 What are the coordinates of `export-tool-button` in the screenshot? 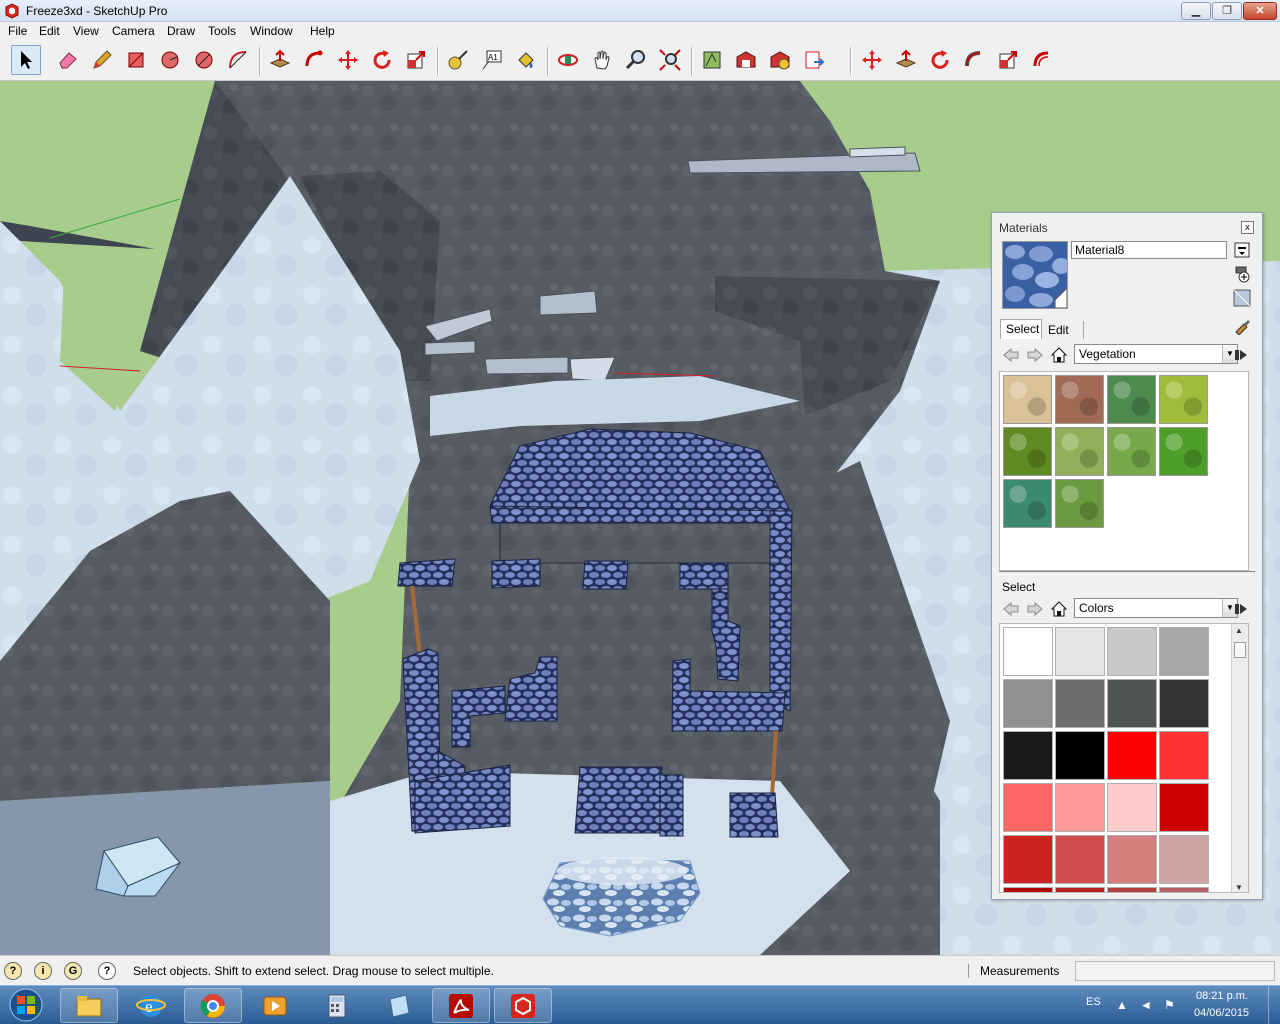 It's located at (814, 60).